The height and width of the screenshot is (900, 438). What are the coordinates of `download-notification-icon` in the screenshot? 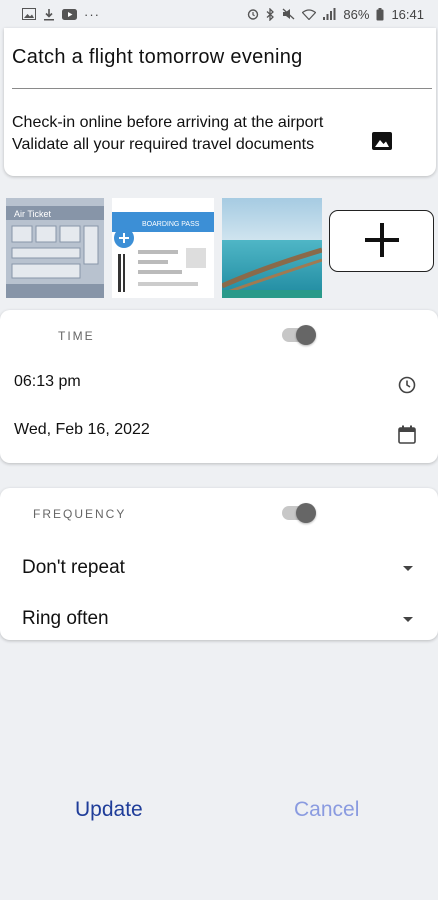 It's located at (49, 14).